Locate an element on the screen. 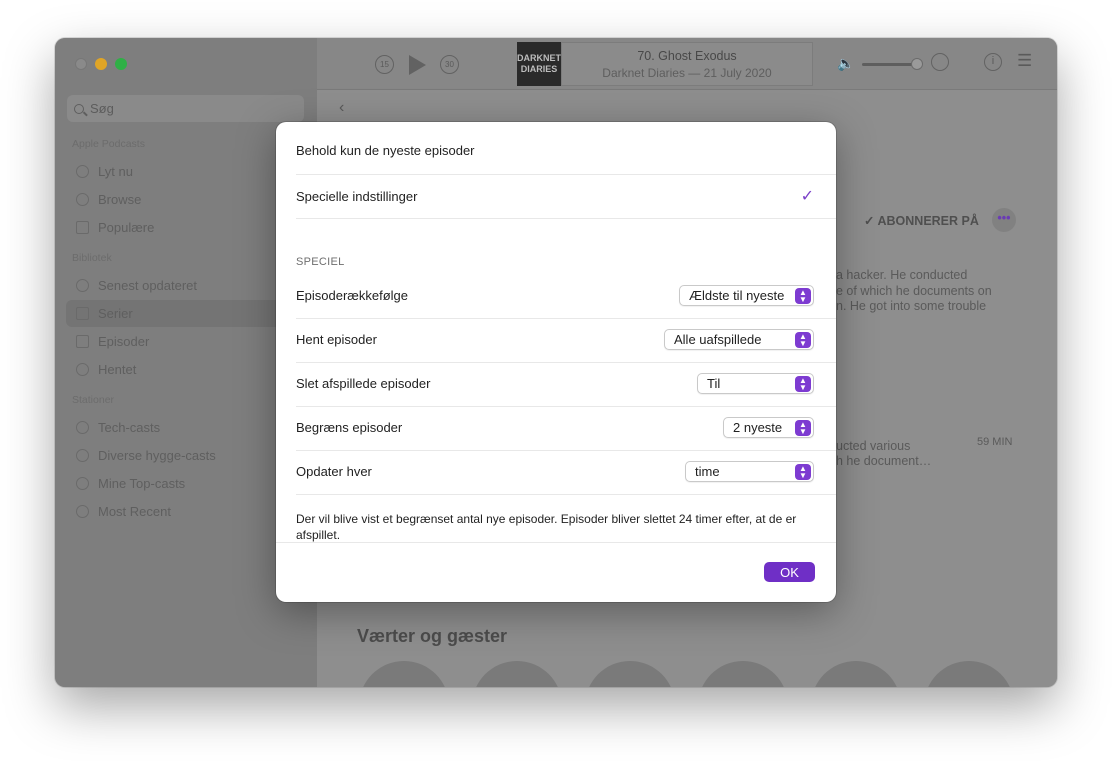 This screenshot has height=761, width=1112. sidebar-item-listen-now: Lyt nu is located at coordinates (186, 171).